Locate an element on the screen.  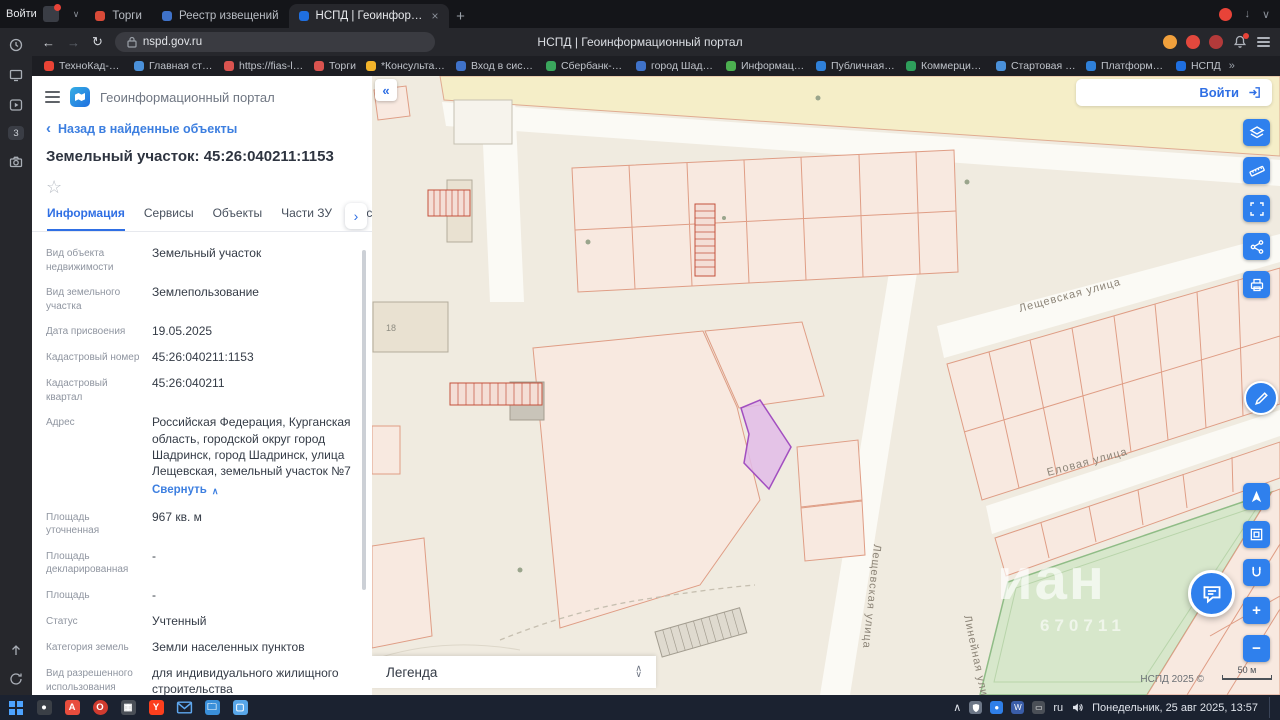
bookmark: Стартовая стран is located at coordinates (1036, 66).